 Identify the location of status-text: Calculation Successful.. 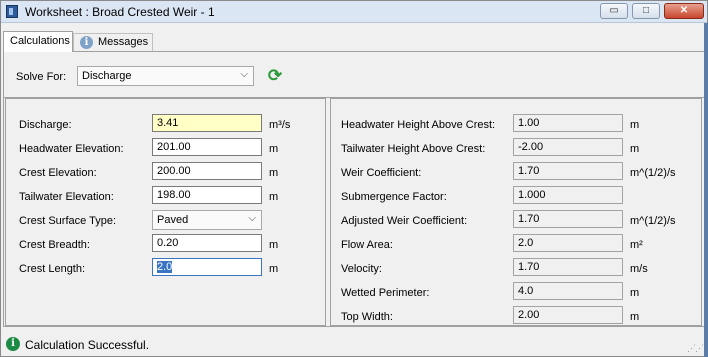
(87, 345).